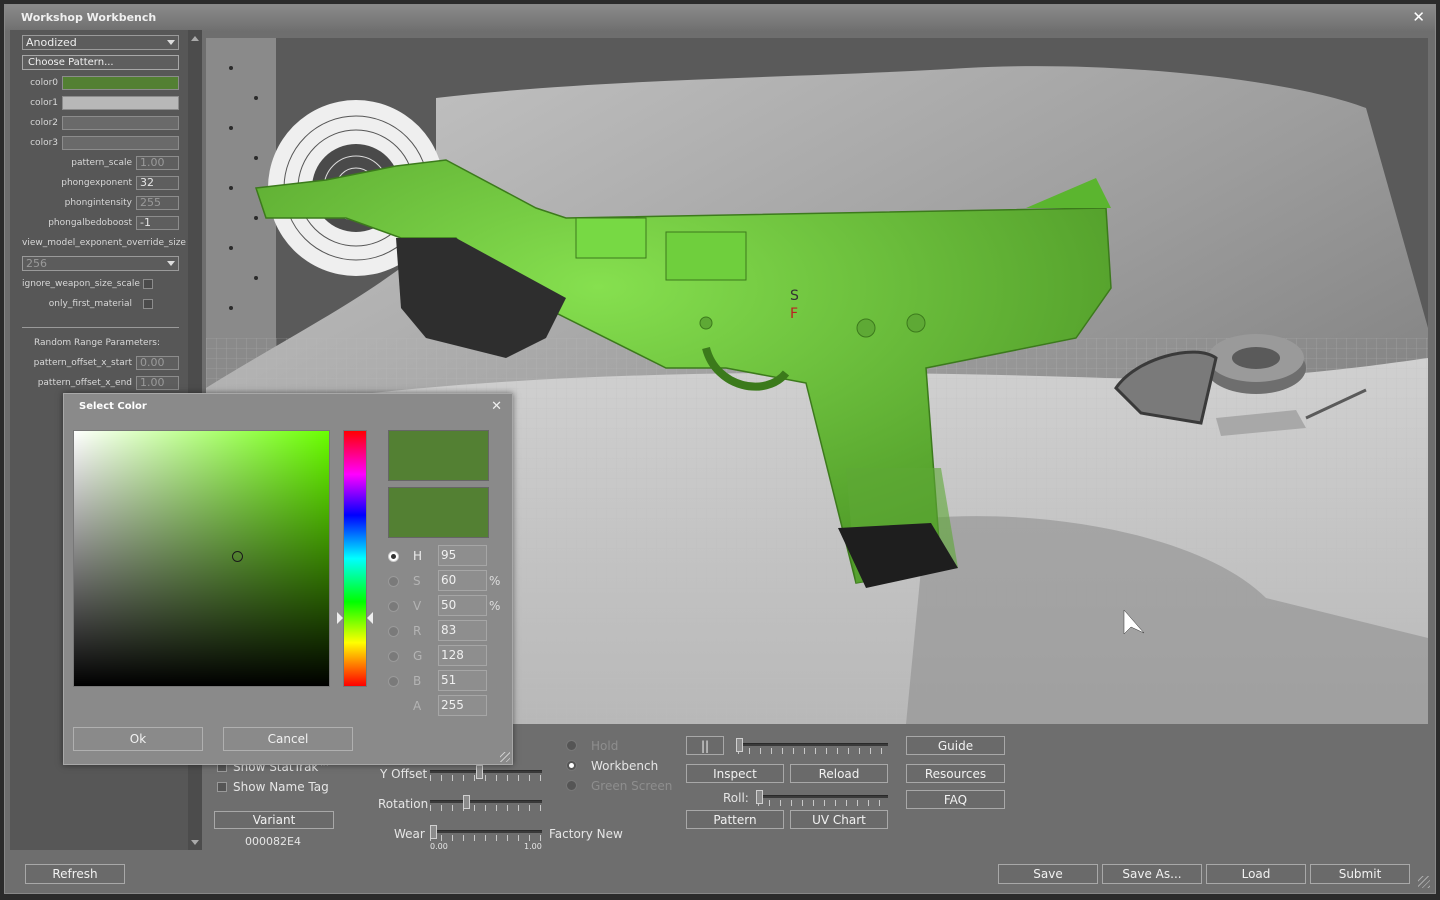 Image resolution: width=1440 pixels, height=900 pixels. Describe the element at coordinates (823, 796) in the screenshot. I see `roll-slider` at that location.